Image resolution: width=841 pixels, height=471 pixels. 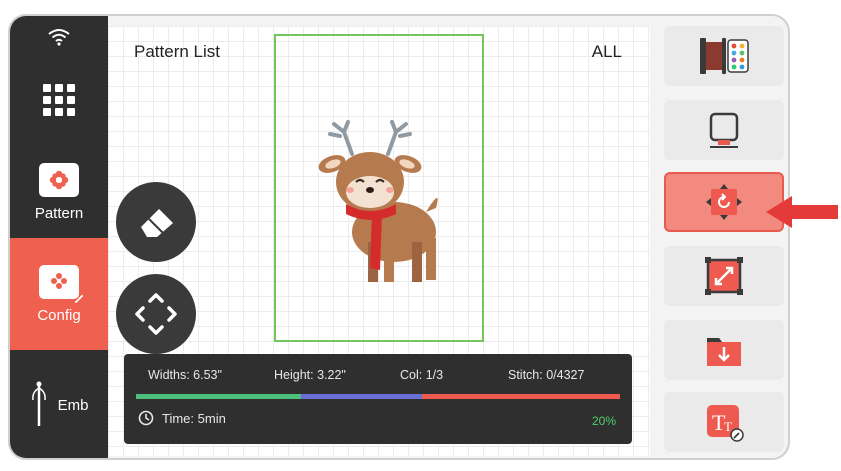 I want to click on hoop-button, so click(x=724, y=130).